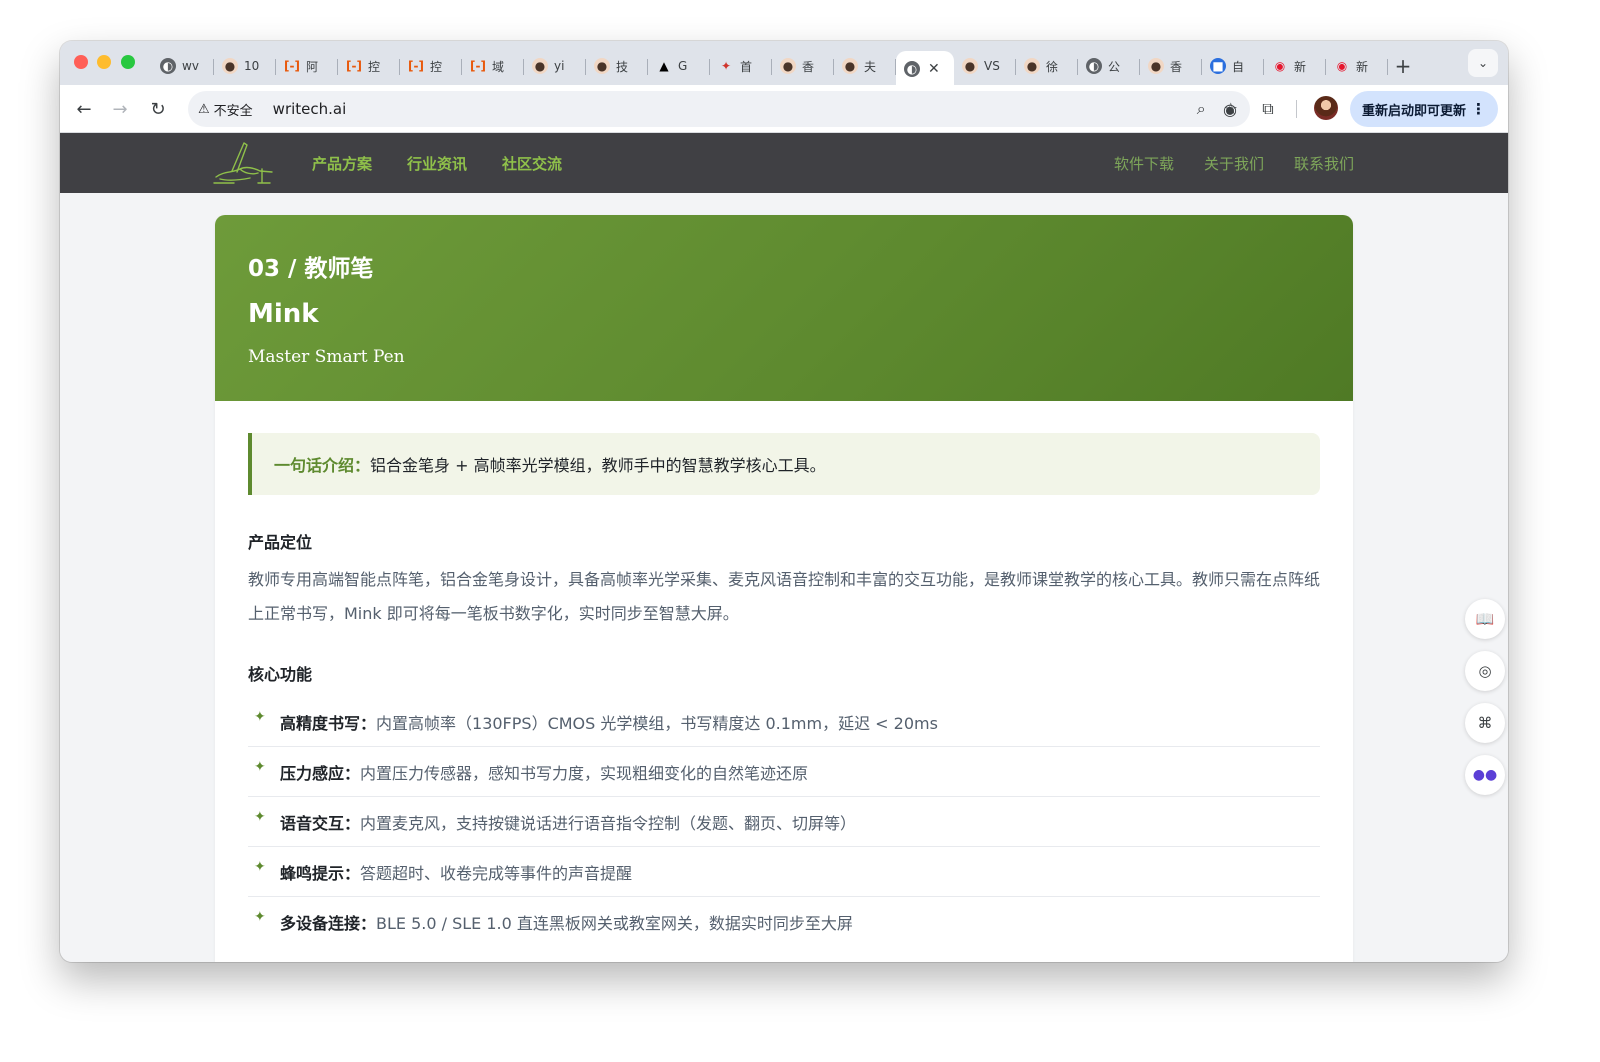 The height and width of the screenshot is (1062, 1600). Describe the element at coordinates (679, 66) in the screenshot. I see `browser-tab: ▲ G` at that location.